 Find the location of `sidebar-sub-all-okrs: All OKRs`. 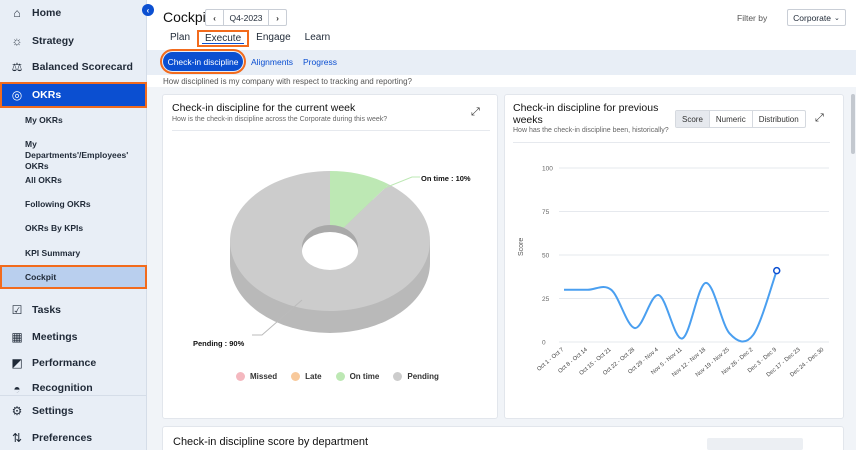

sidebar-sub-all-okrs: All OKRs is located at coordinates (73, 180).